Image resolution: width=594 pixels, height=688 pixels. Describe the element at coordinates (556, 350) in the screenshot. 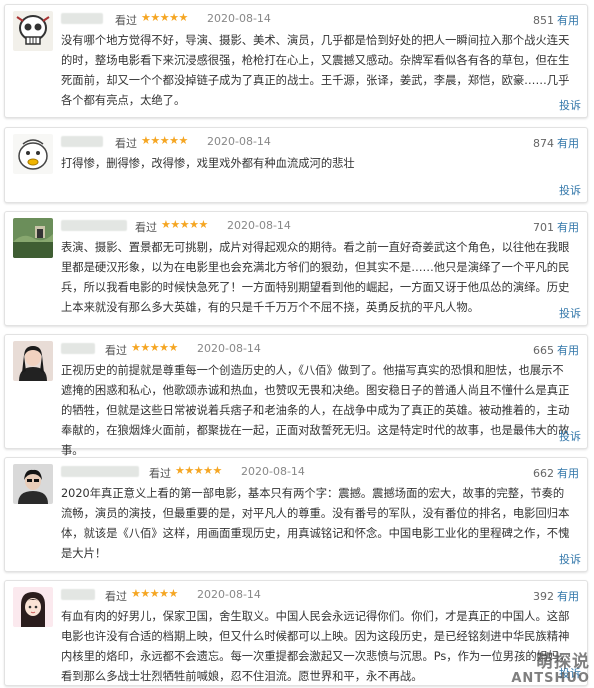

I see `vote-area: 665 有用` at that location.